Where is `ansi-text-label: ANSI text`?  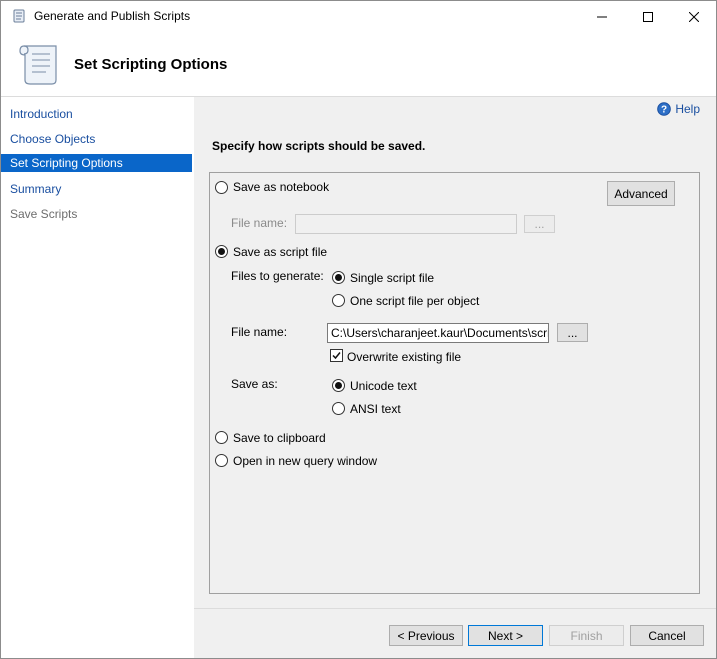 ansi-text-label: ANSI text is located at coordinates (375, 409).